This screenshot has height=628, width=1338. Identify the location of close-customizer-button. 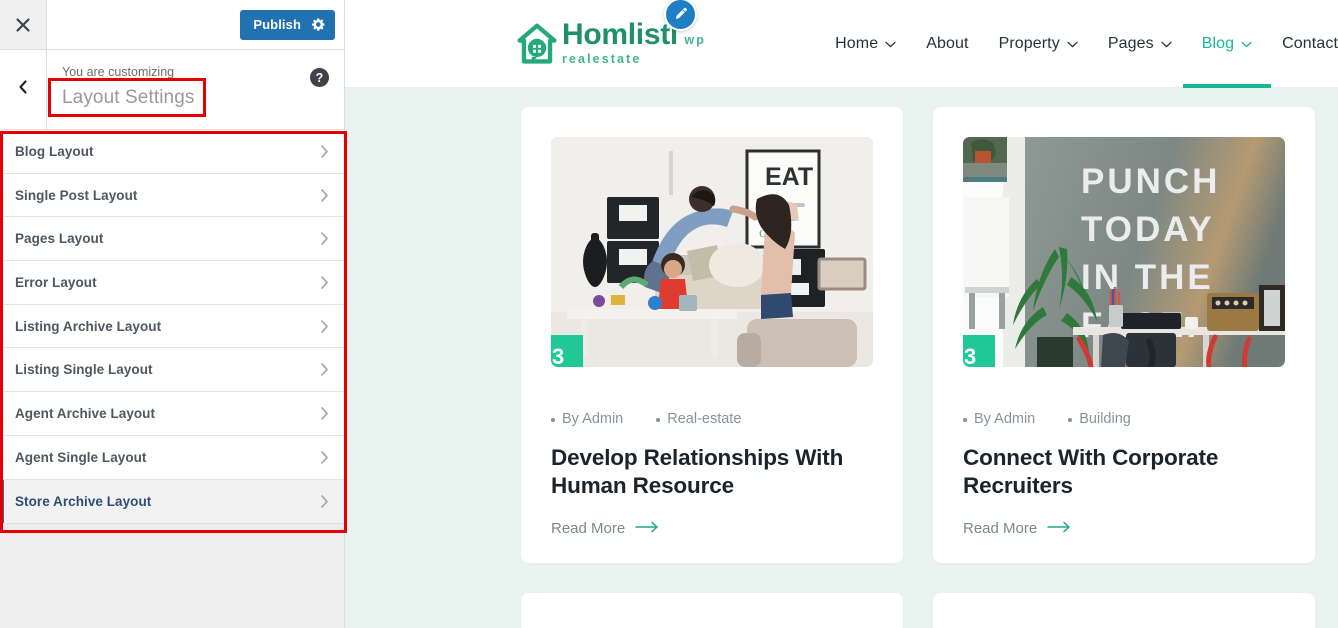
(23, 24).